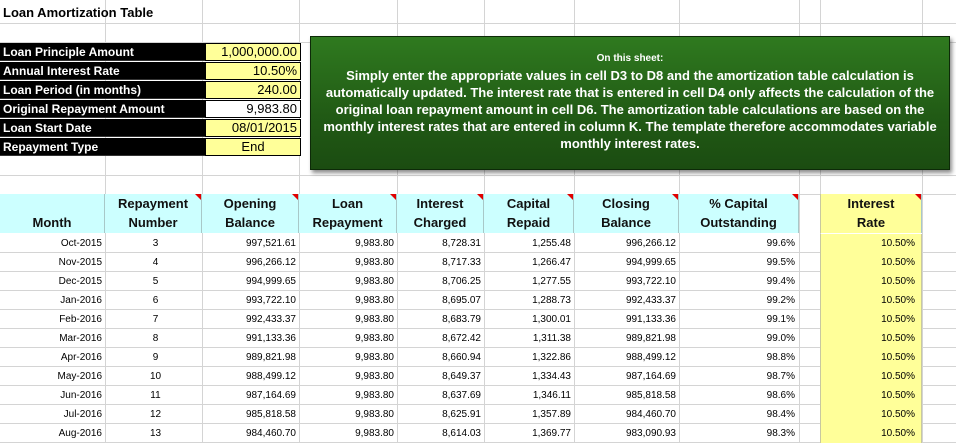 The height and width of the screenshot is (443, 956). I want to click on cell-repayment-number: 12, so click(153, 414).